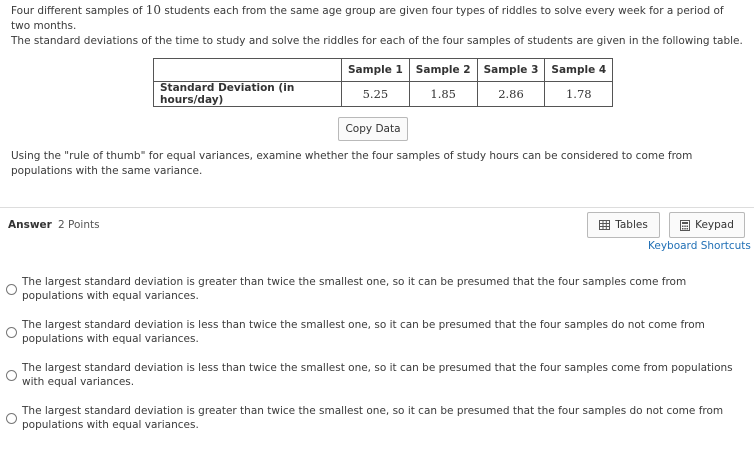 The image size is (754, 454). What do you see at coordinates (685, 225) in the screenshot?
I see `calculator-icon` at bounding box center [685, 225].